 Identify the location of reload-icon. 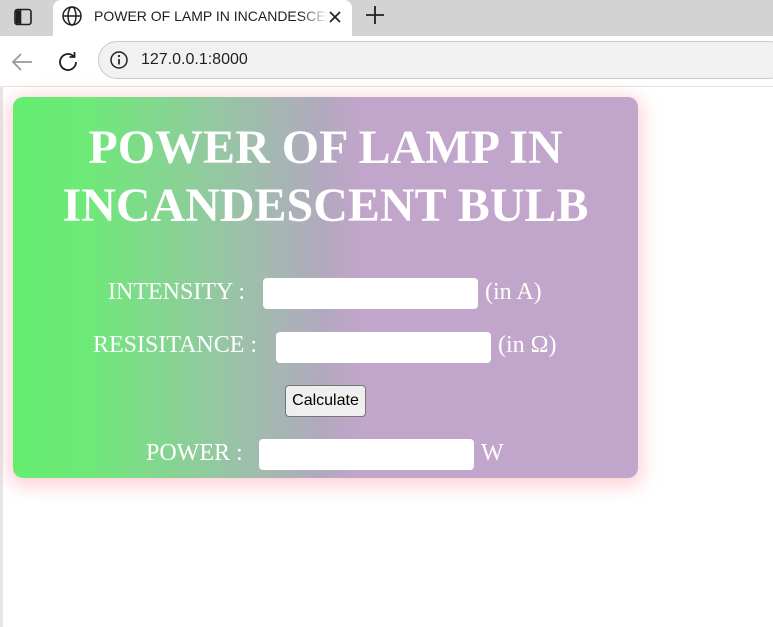
(68, 62).